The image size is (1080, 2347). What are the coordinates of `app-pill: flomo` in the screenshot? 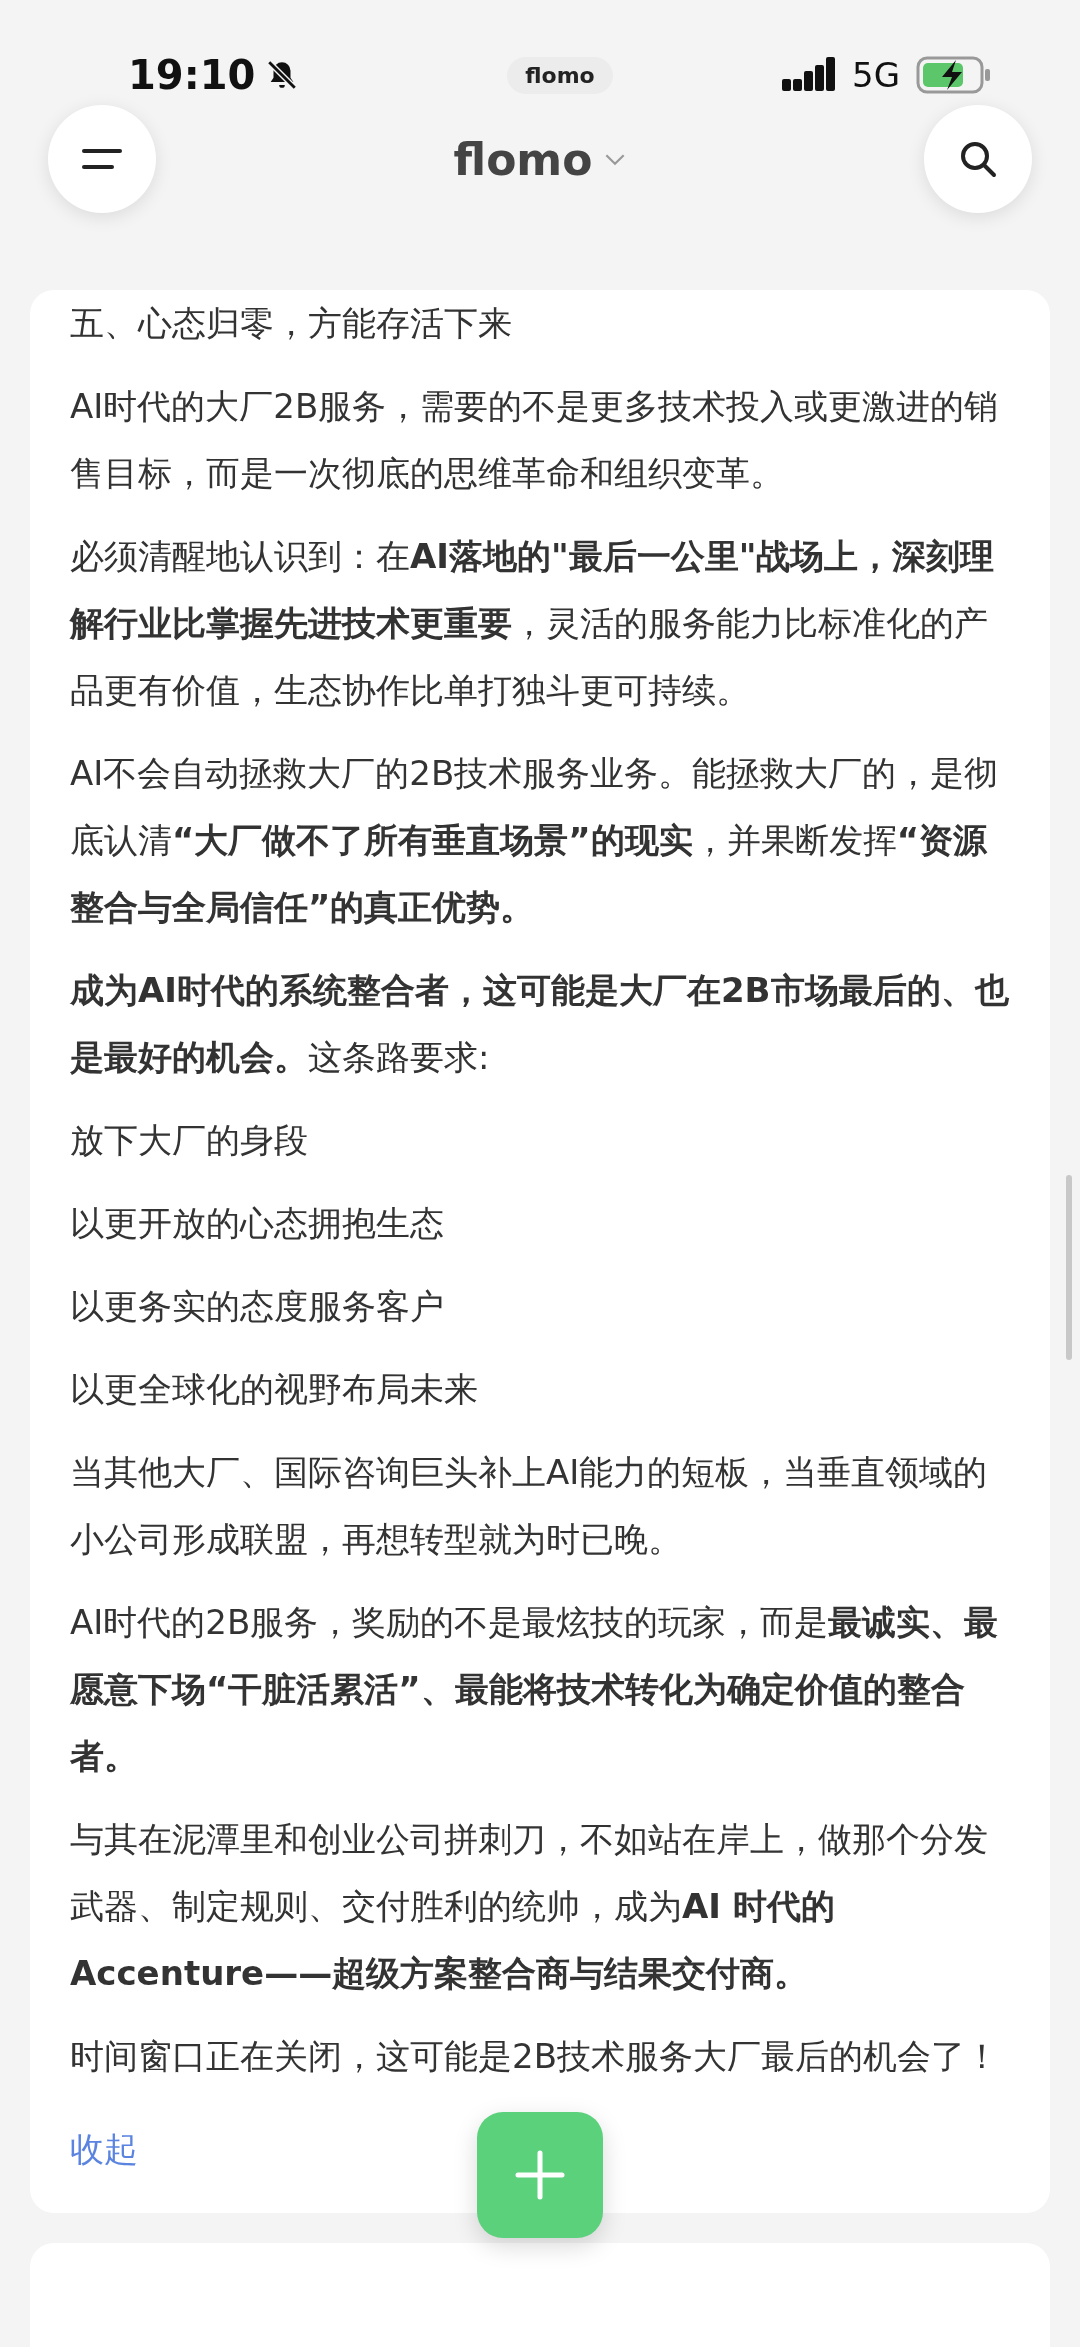 It's located at (560, 75).